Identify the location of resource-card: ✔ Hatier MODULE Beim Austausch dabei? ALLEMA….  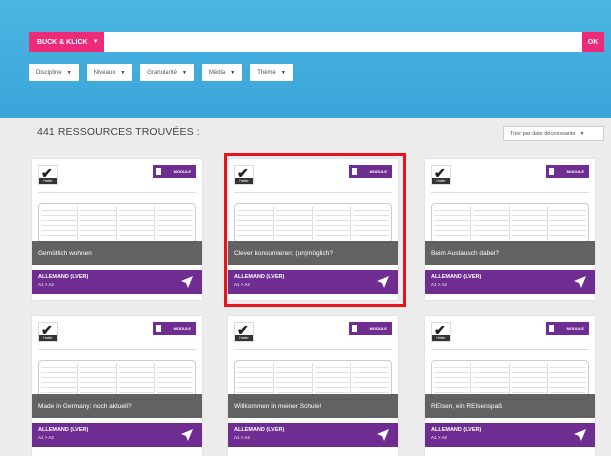
(510, 229).